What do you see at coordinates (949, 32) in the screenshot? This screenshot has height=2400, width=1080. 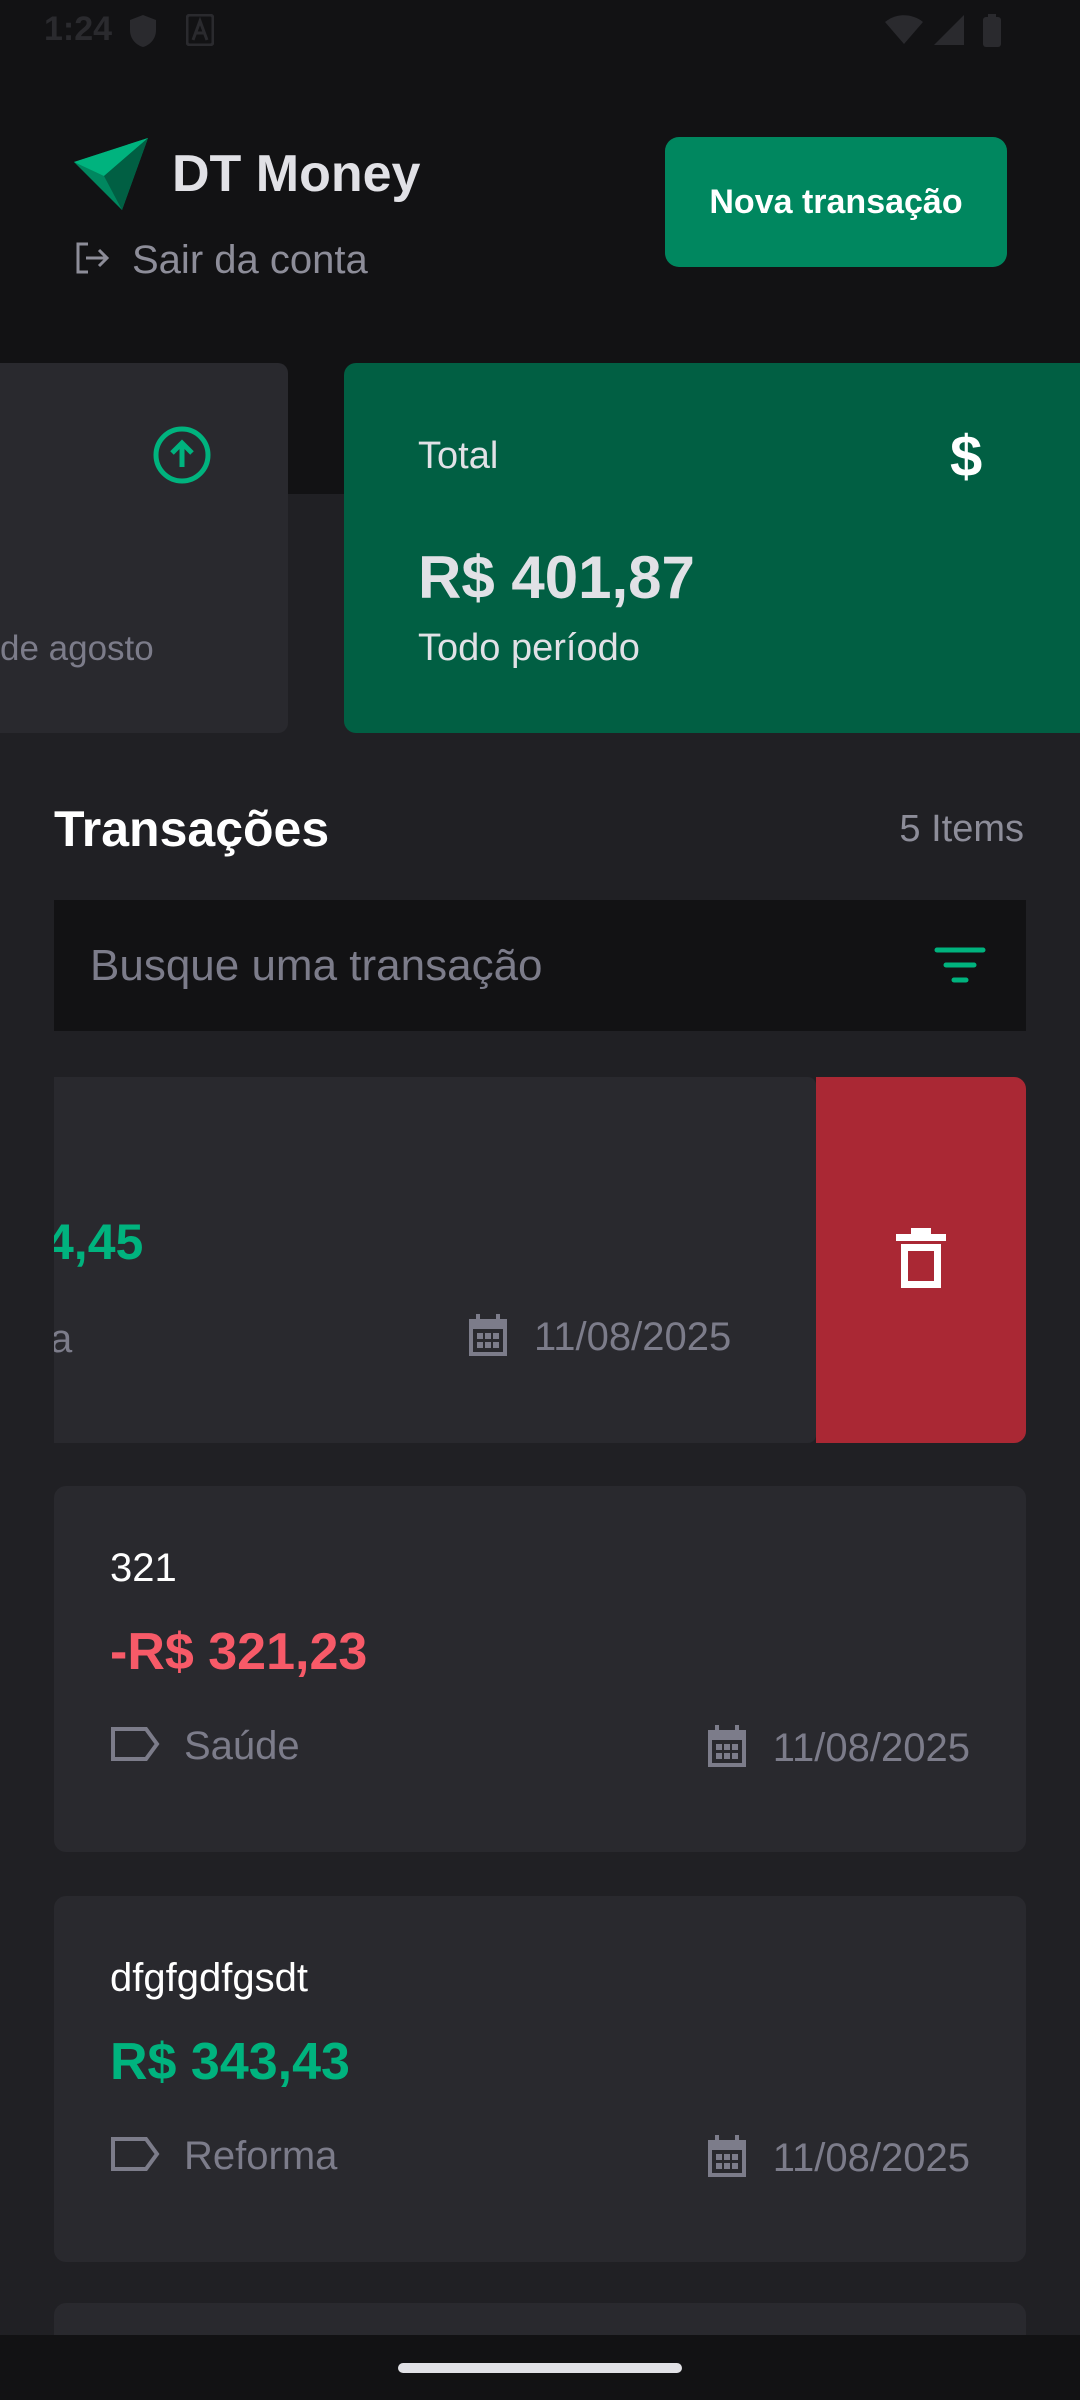 I see `signal-icon` at bounding box center [949, 32].